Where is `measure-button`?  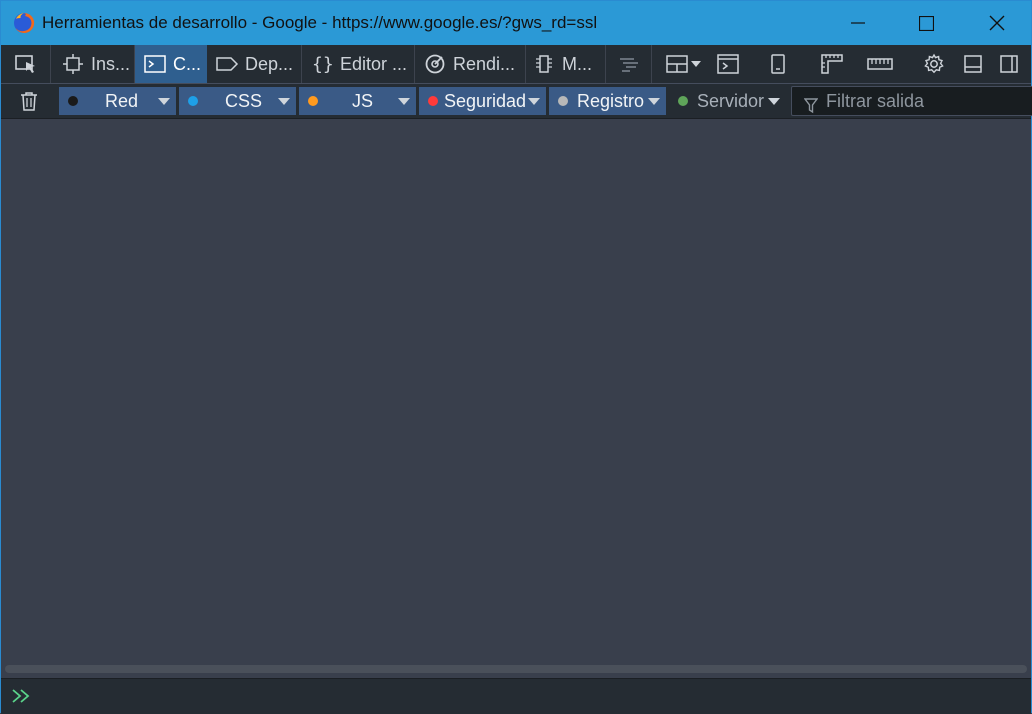
measure-button is located at coordinates (880, 64).